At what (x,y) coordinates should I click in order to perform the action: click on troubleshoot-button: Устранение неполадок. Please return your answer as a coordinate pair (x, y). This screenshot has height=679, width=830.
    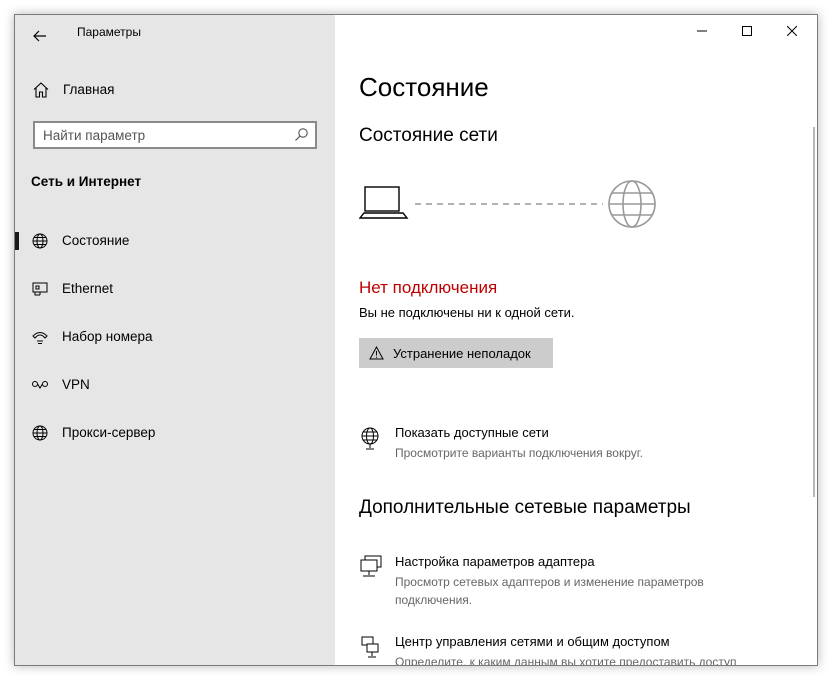
    Looking at the image, I should click on (456, 353).